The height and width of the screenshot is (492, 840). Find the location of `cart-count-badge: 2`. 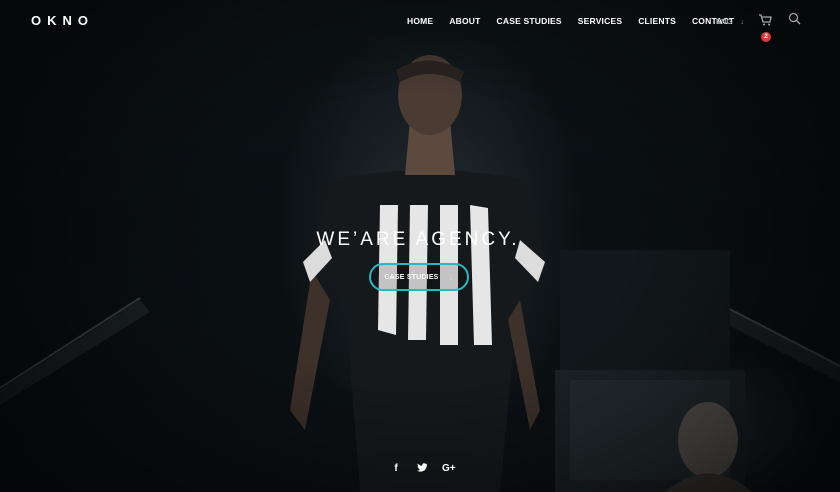

cart-count-badge: 2 is located at coordinates (766, 37).